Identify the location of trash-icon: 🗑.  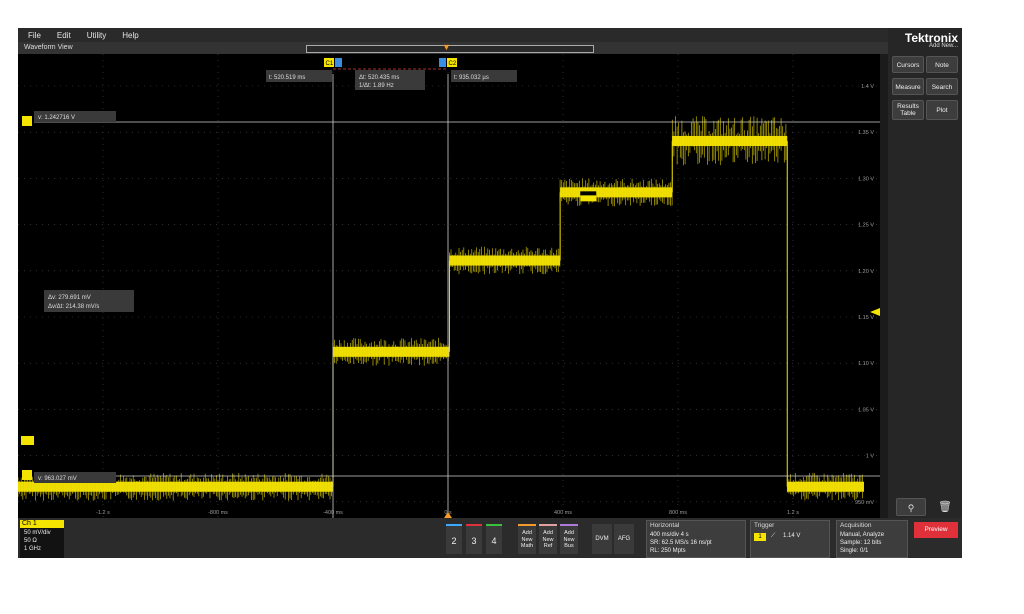
(945, 507).